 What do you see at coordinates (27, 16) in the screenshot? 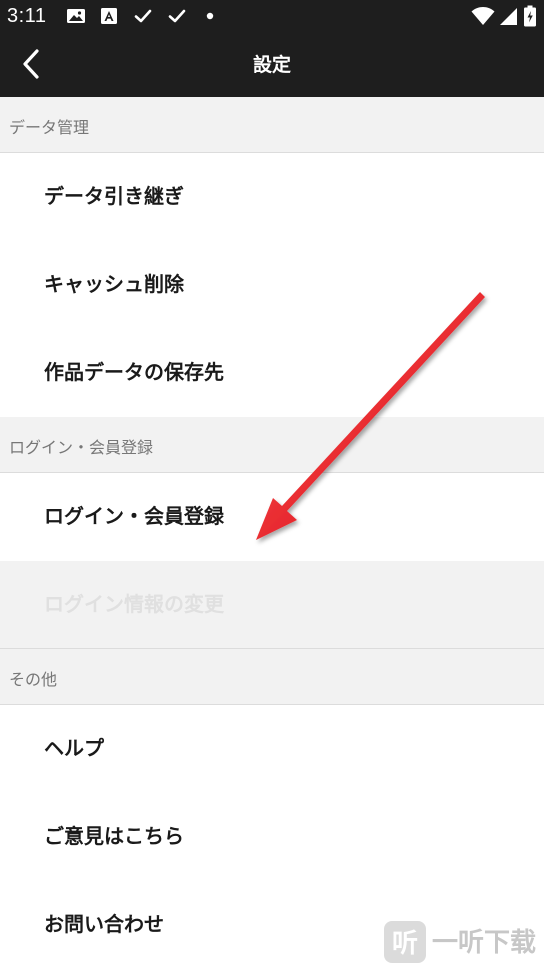
I see `status-time: 3:11` at bounding box center [27, 16].